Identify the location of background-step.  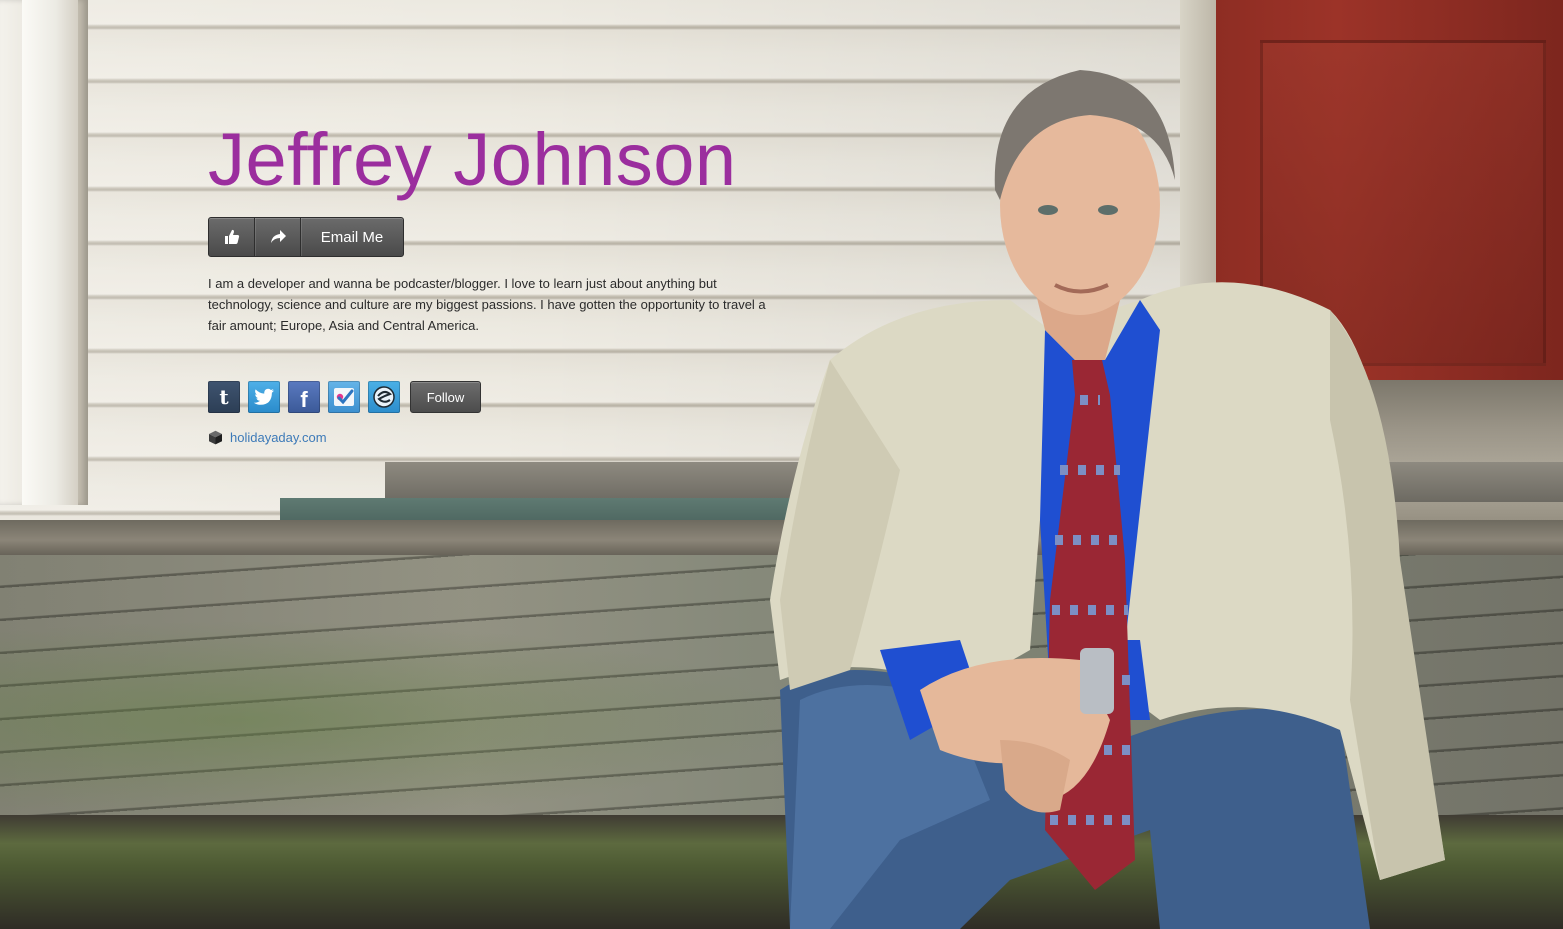
(974, 482).